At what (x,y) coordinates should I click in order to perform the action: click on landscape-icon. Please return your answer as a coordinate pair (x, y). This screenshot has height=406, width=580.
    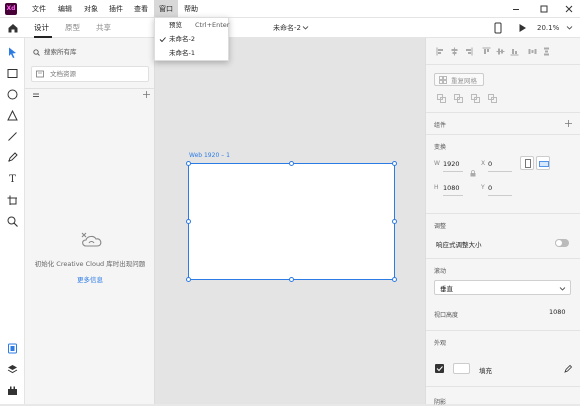
    Looking at the image, I should click on (544, 164).